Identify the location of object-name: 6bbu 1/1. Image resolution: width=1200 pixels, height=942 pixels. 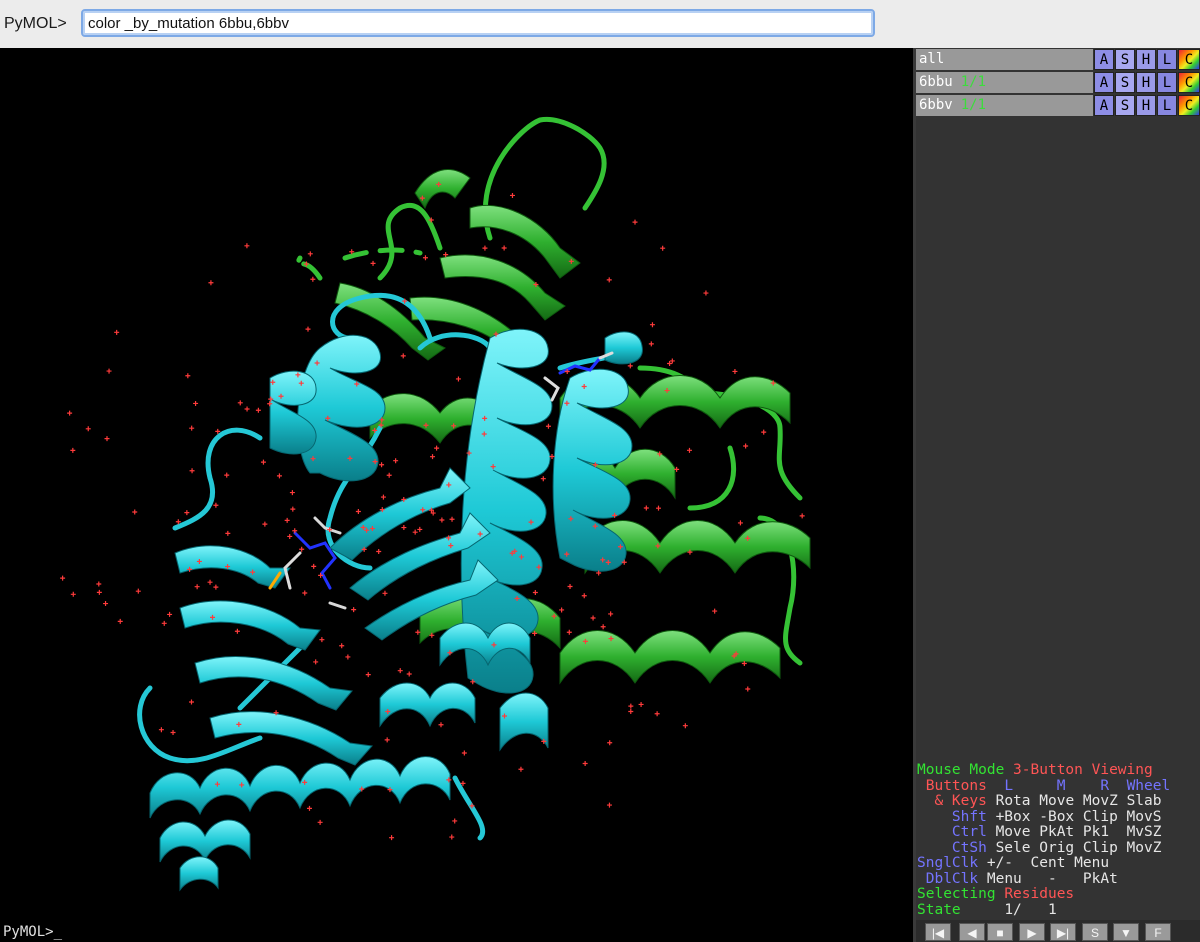
(1004, 82).